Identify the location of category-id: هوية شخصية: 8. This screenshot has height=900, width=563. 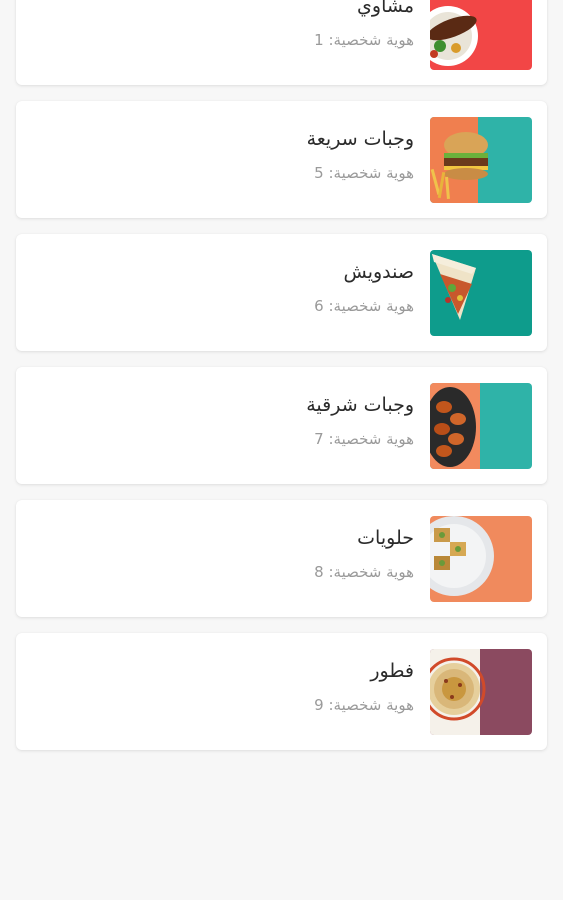
(364, 572).